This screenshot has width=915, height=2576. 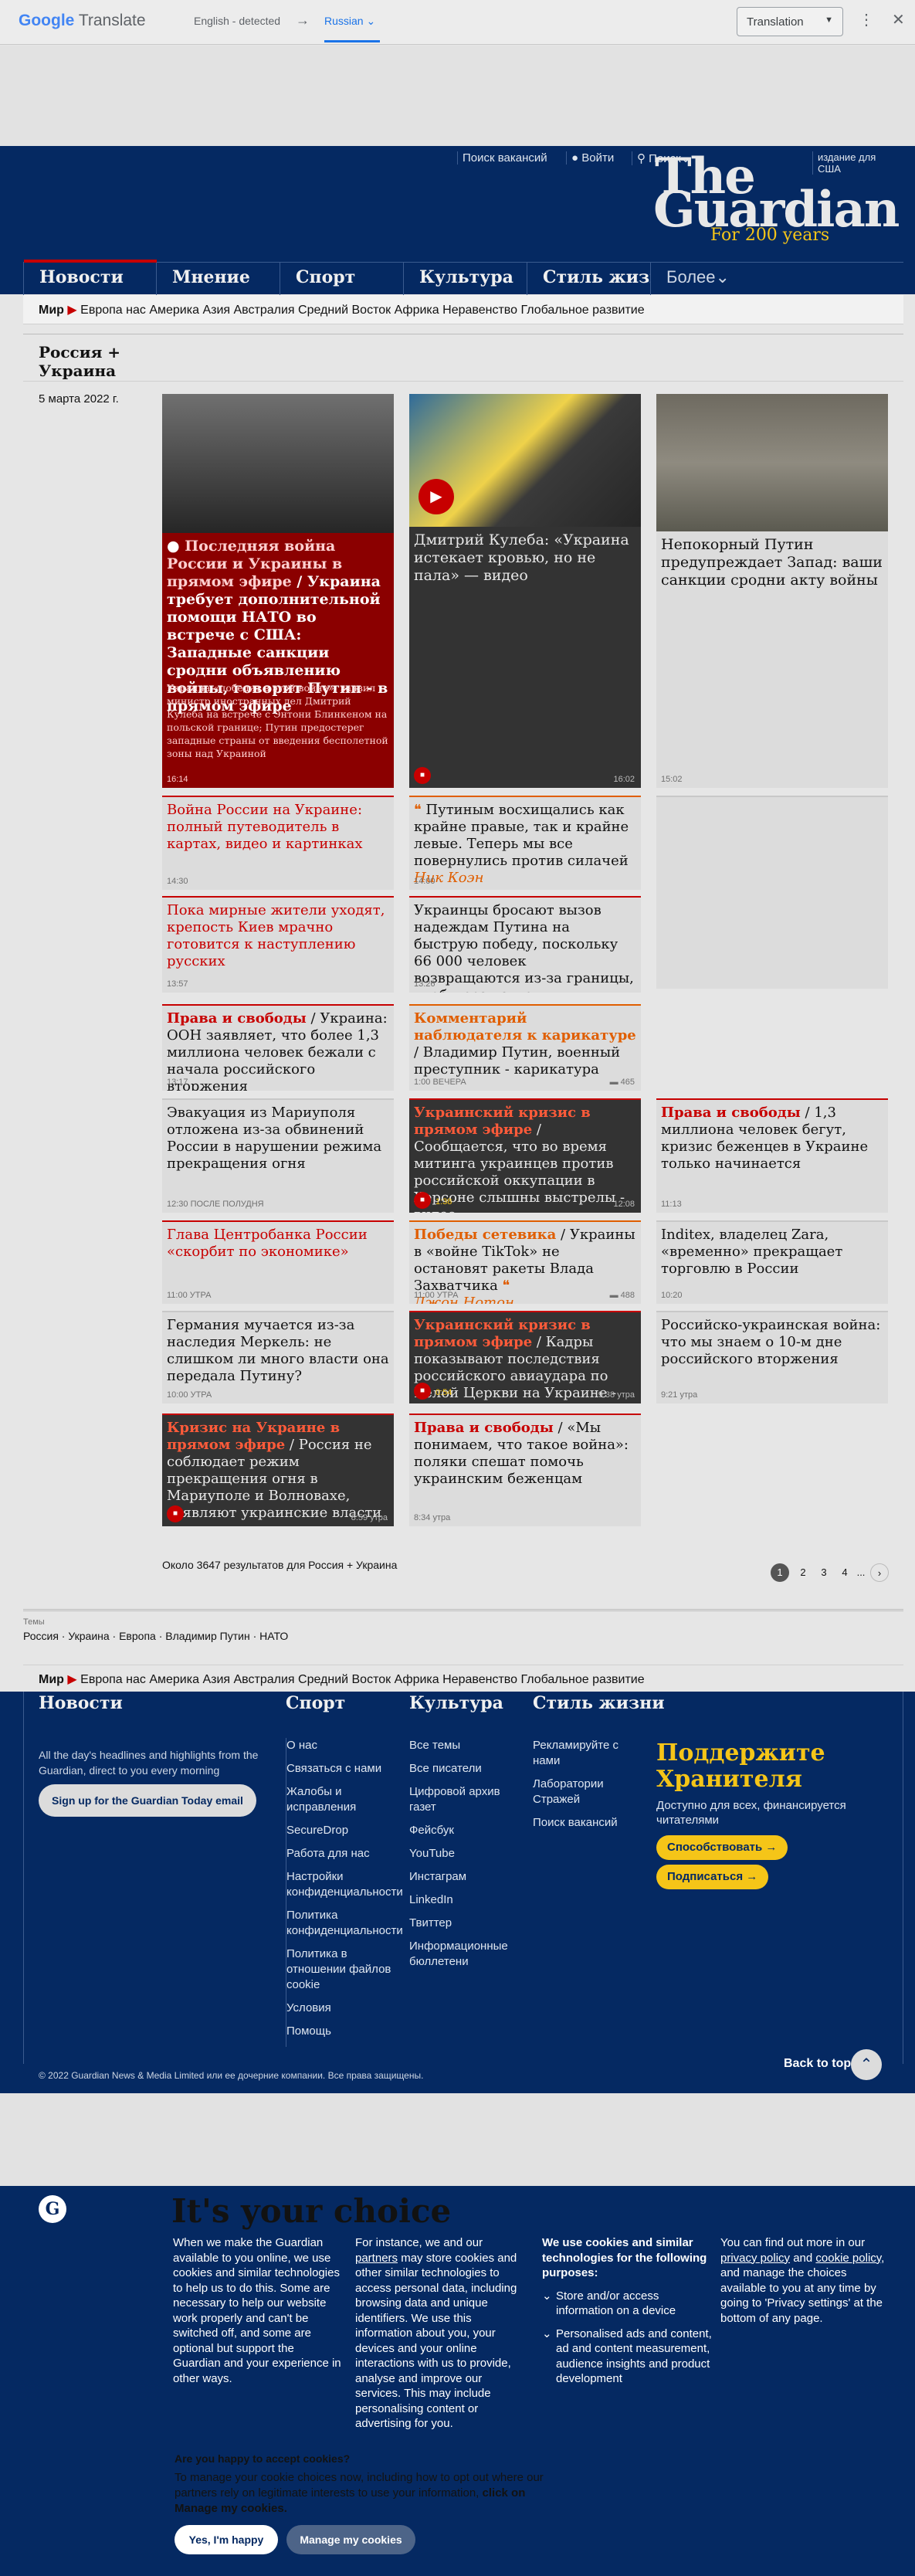 What do you see at coordinates (467, 1900) in the screenshot?
I see `footer-link: LinkedIn` at bounding box center [467, 1900].